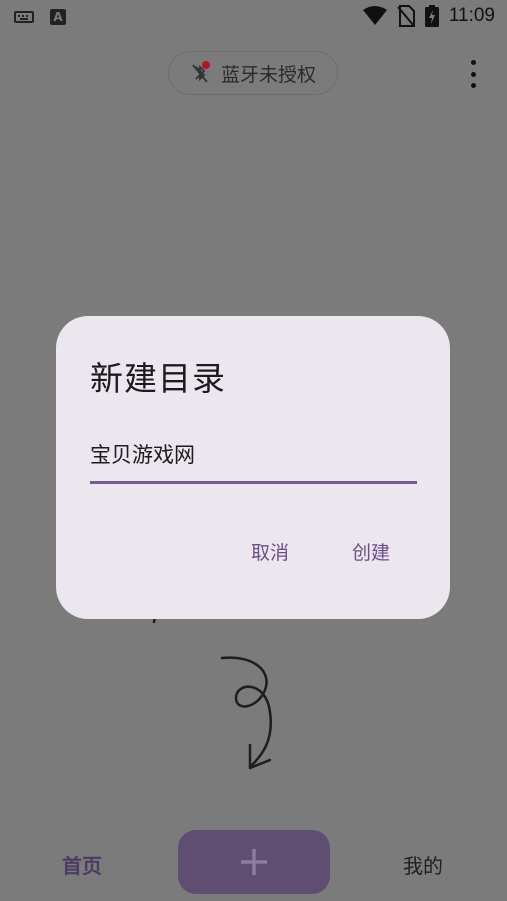  I want to click on nav-home: 首页, so click(82, 864).